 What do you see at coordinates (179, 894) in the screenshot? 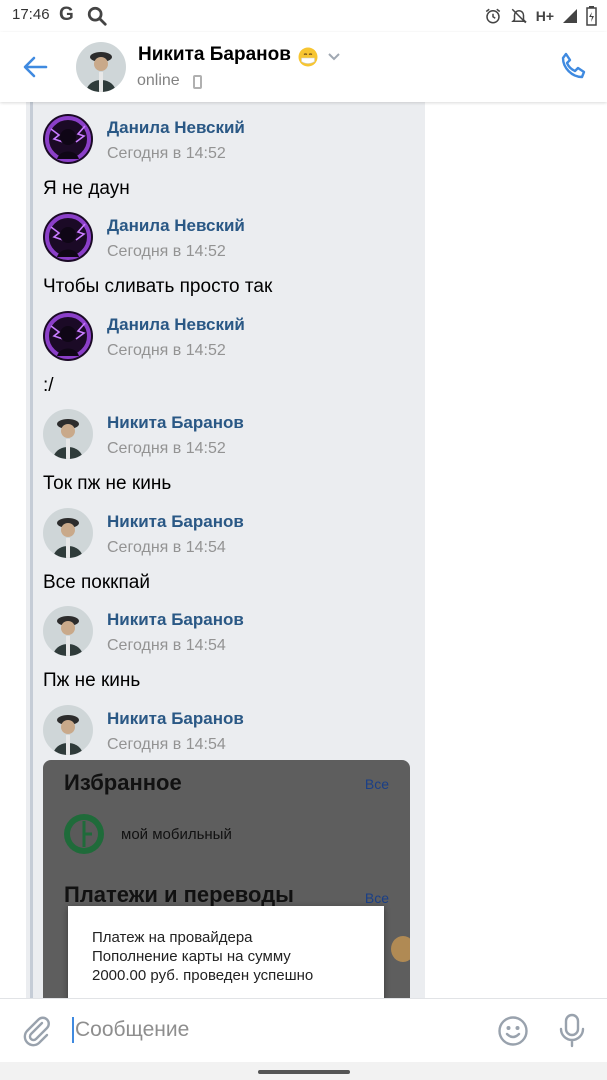
I see `photo-payments-title: Платежи и переводы` at bounding box center [179, 894].